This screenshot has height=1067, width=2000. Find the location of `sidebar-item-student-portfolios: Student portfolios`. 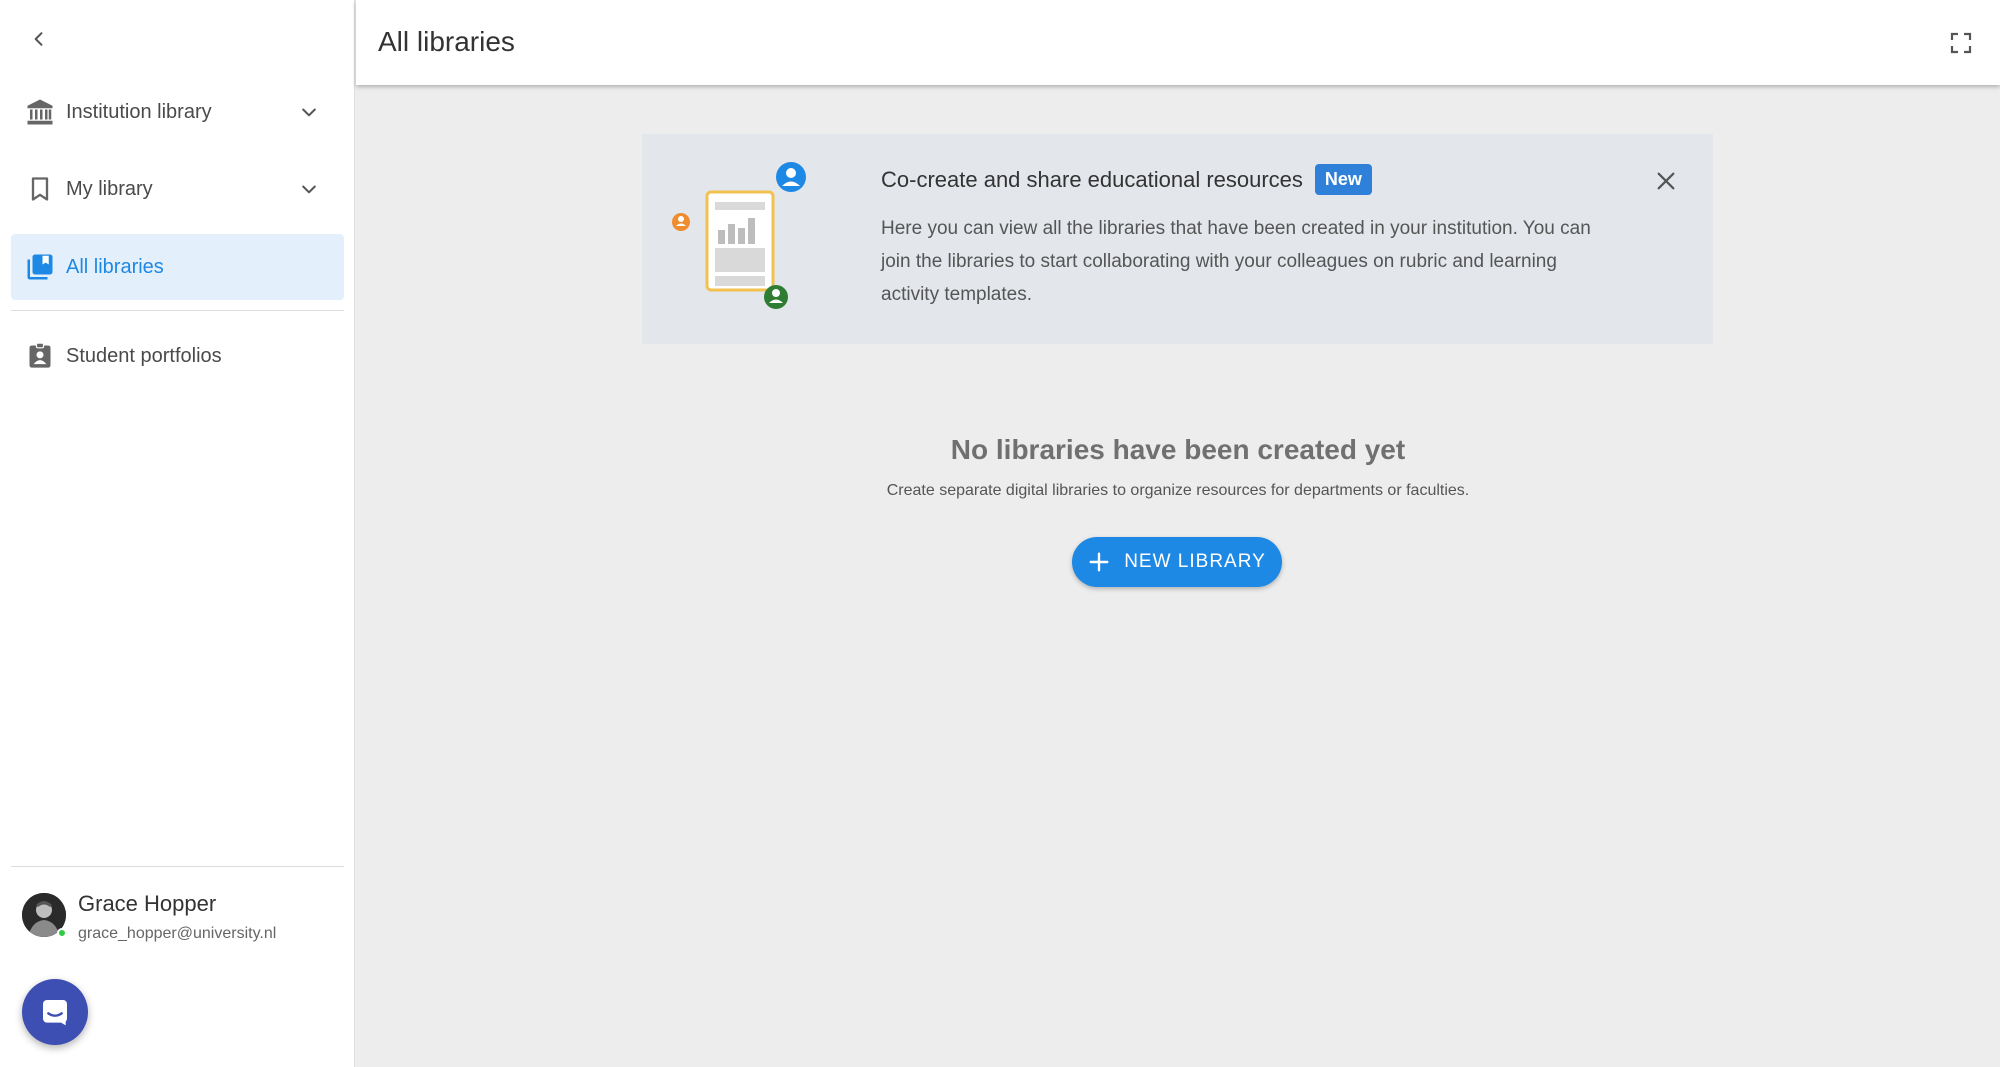

sidebar-item-student-portfolios: Student portfolios is located at coordinates (177, 356).